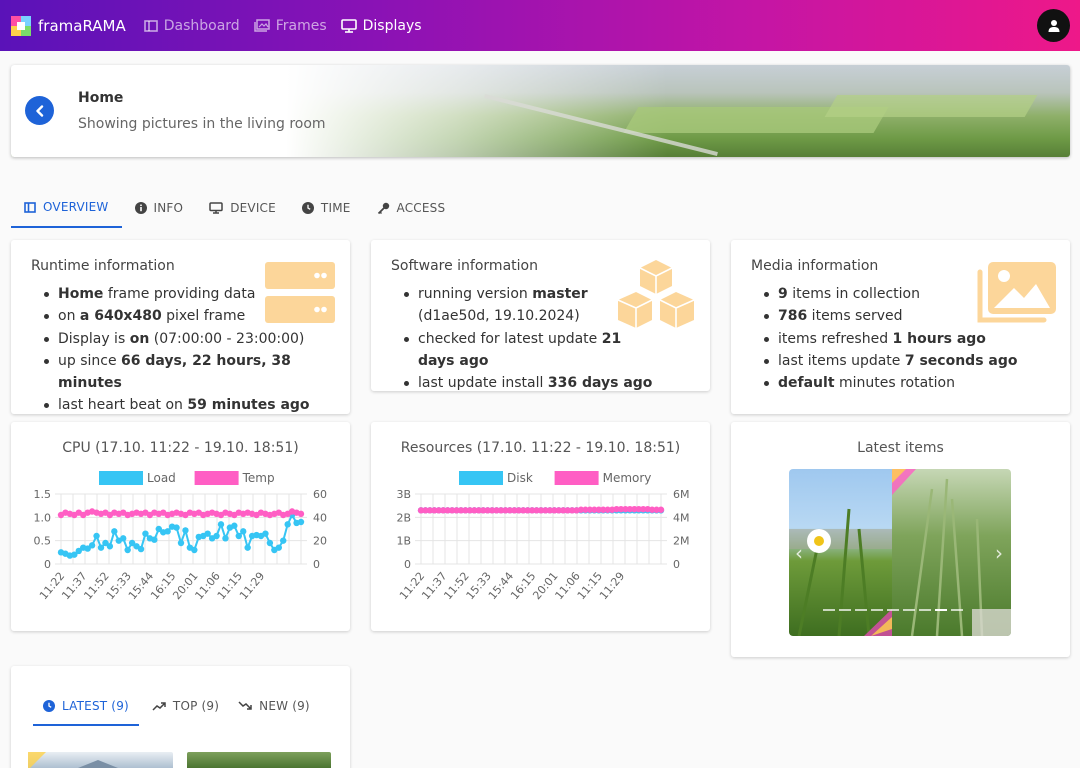 This screenshot has height=768, width=1080. What do you see at coordinates (261, 25) in the screenshot?
I see `frames-icon` at bounding box center [261, 25].